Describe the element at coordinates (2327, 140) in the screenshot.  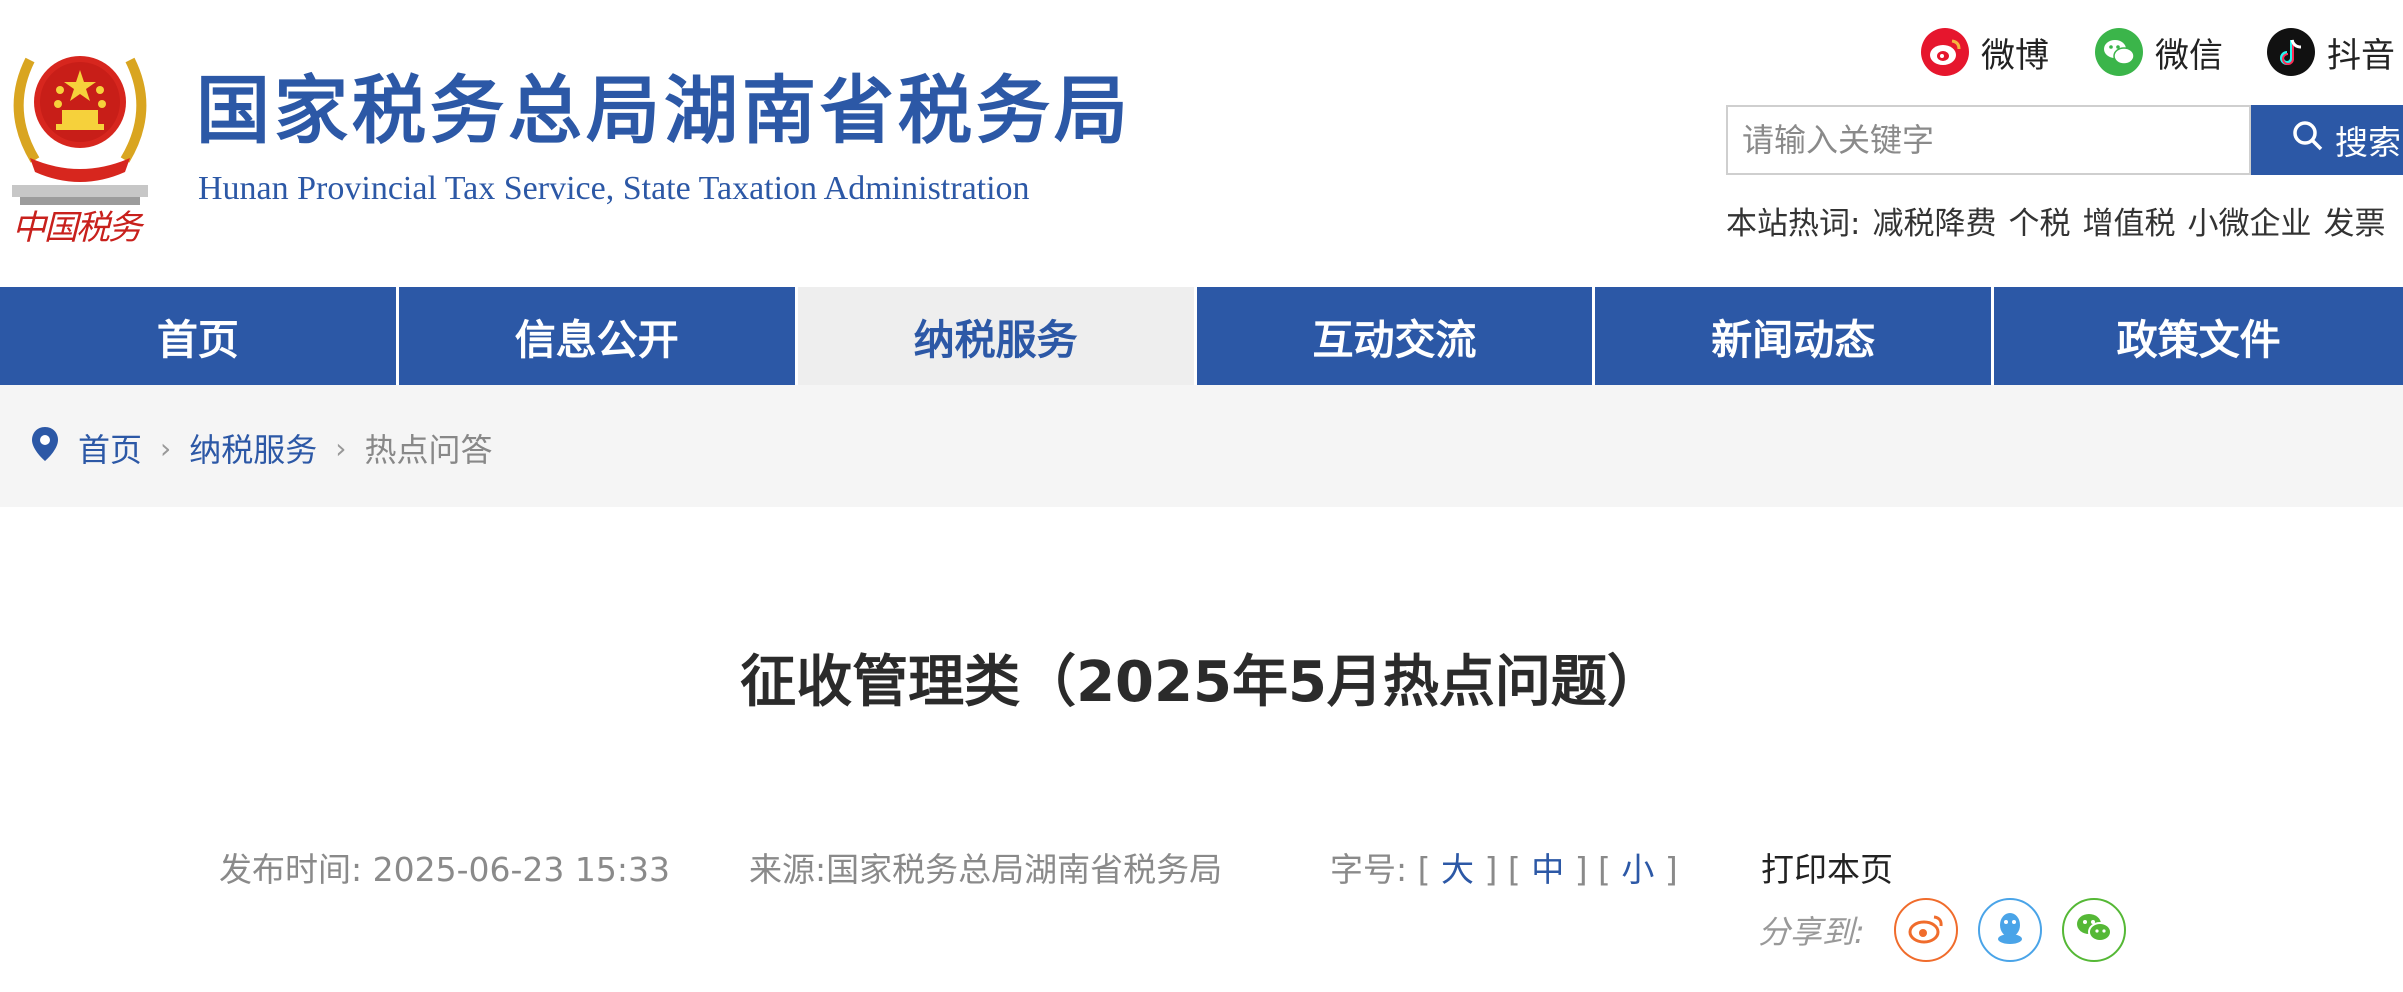
I see `search-button: 搜索` at that location.